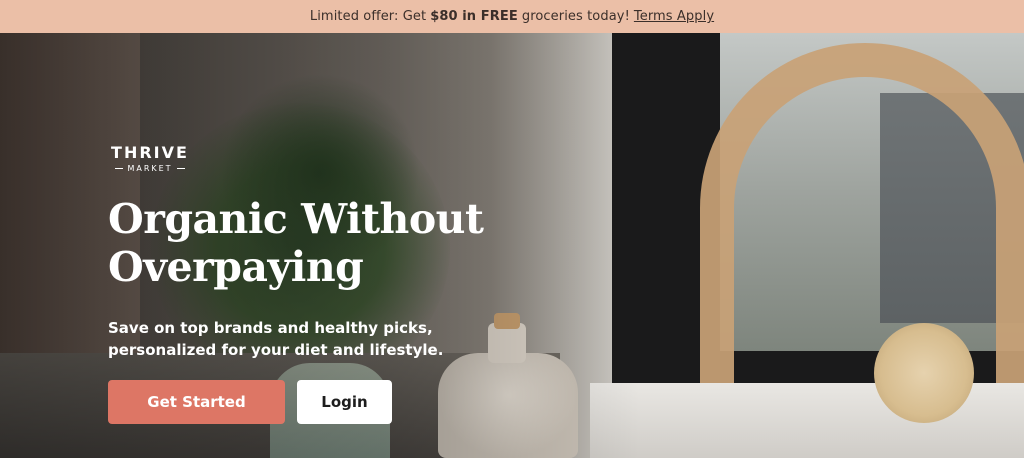 The image size is (1024, 458). What do you see at coordinates (150, 152) in the screenshot?
I see `logo-word-top: THRIVE` at bounding box center [150, 152].